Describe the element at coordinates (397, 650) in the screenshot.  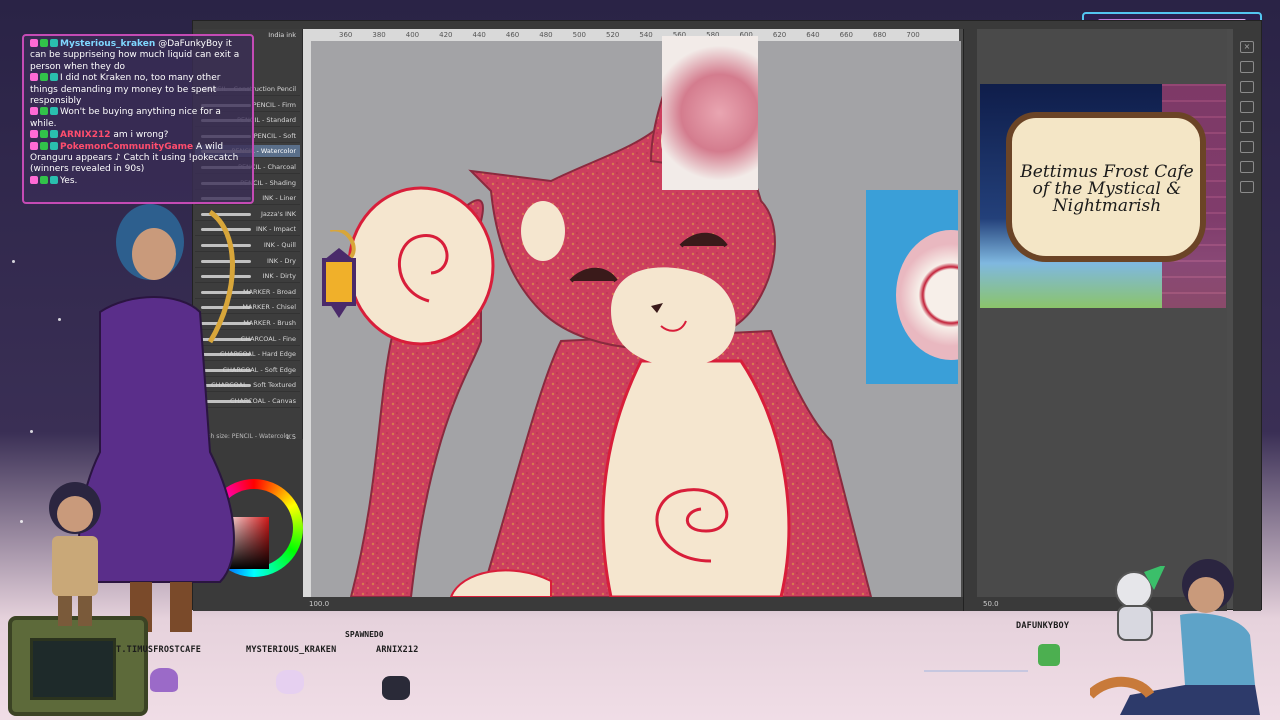
I see `chatter-name: ARNIX212` at that location.